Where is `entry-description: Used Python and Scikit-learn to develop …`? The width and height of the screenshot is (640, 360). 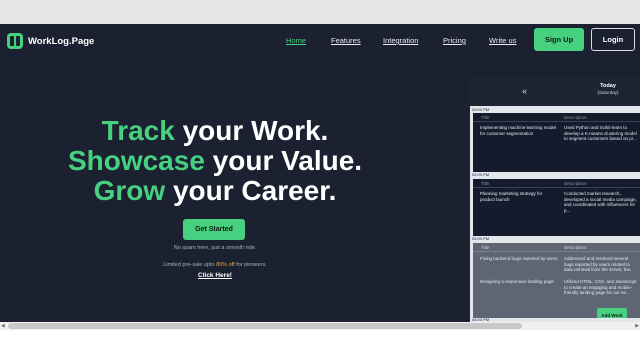 entry-description: Used Python and Scikit-learn to develop … is located at coordinates (601, 133).